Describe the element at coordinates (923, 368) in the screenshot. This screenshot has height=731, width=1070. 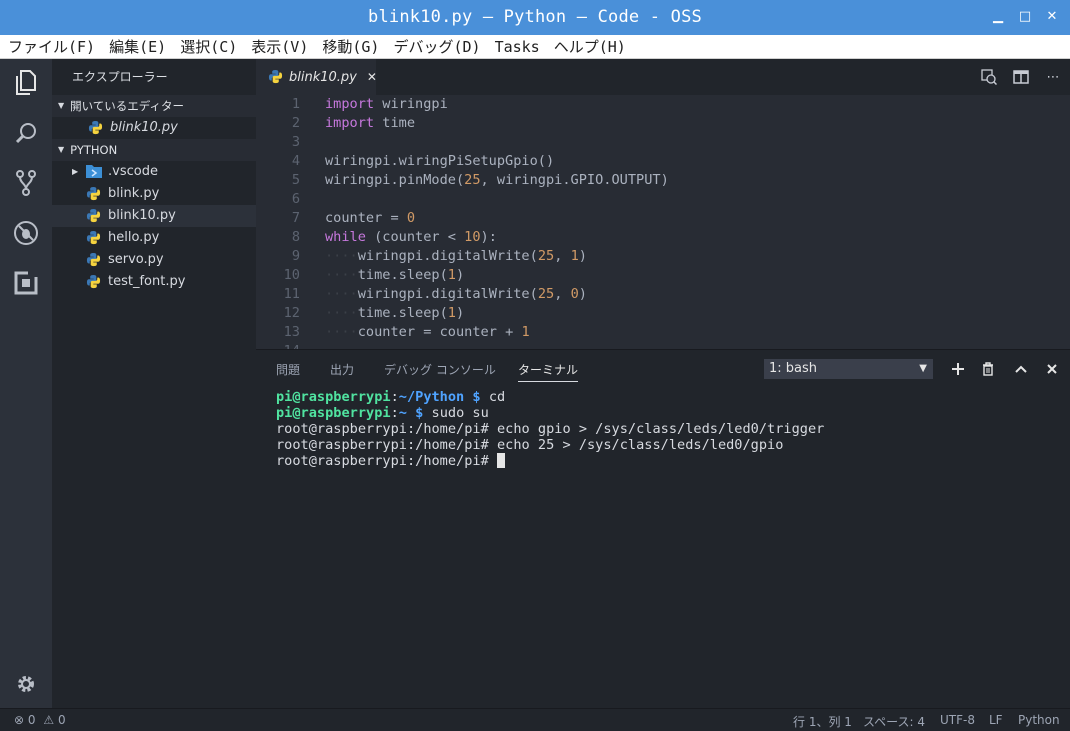
I see `dropdown-arrow-icon: ▼` at that location.